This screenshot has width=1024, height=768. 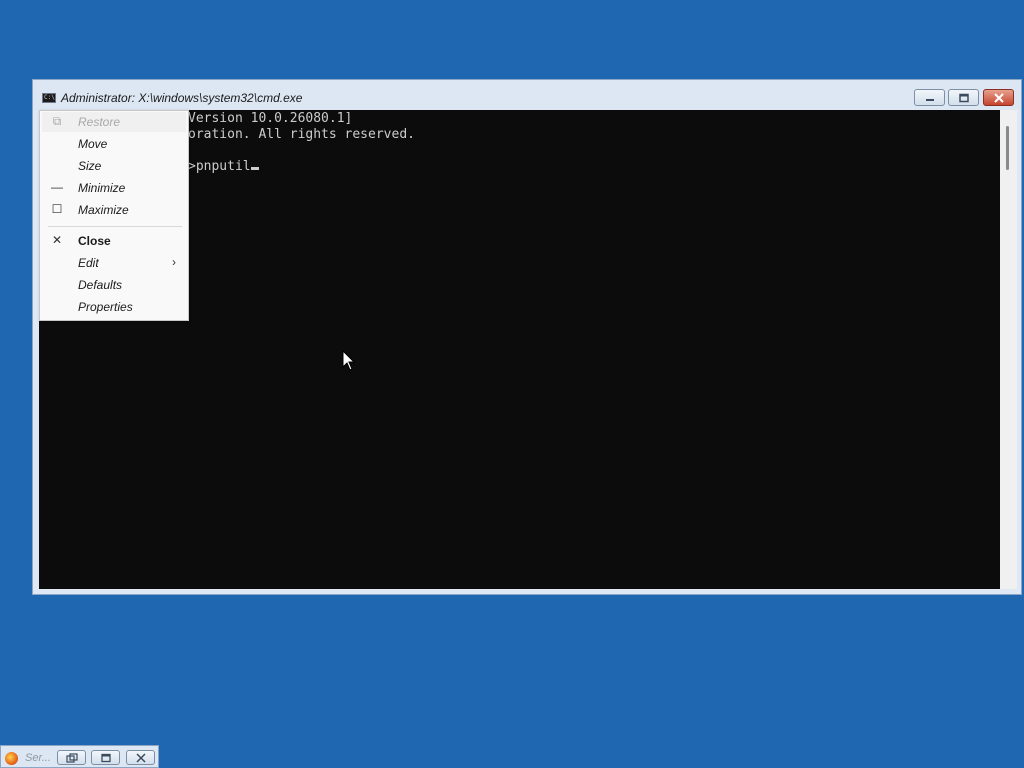 I want to click on menu-item-close: ✕ Close, so click(x=114, y=241).